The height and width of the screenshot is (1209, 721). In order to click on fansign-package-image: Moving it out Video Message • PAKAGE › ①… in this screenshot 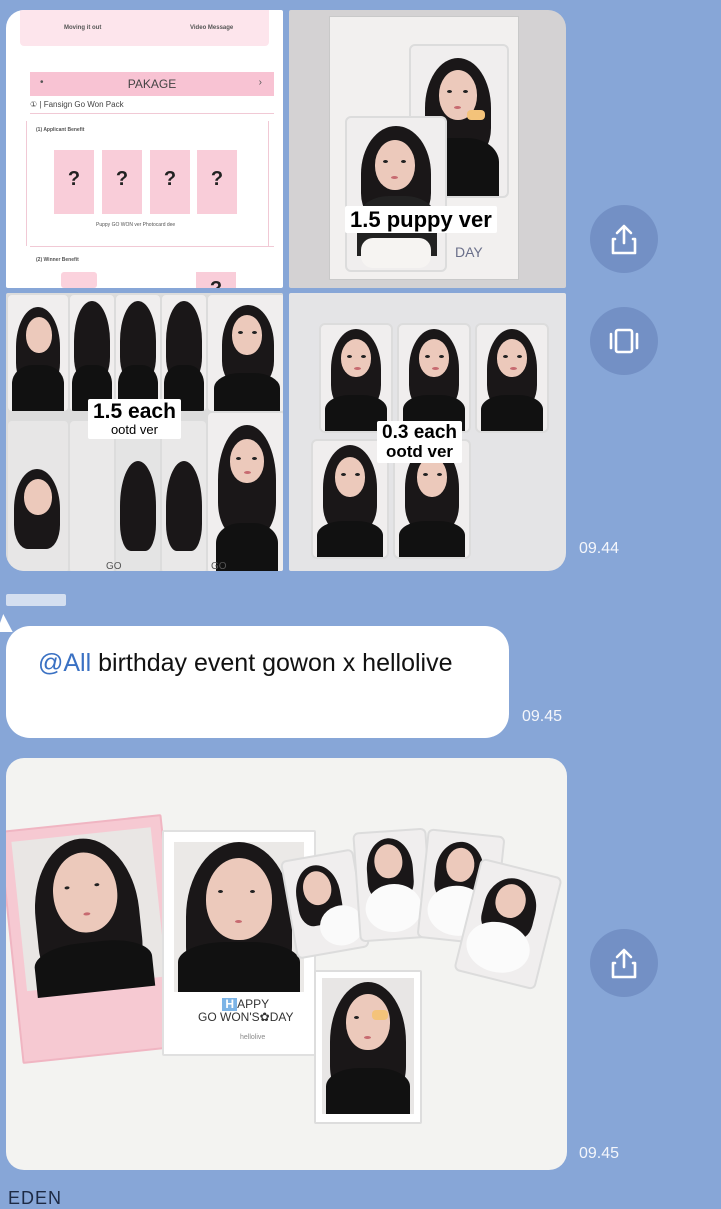, I will do `click(144, 149)`.